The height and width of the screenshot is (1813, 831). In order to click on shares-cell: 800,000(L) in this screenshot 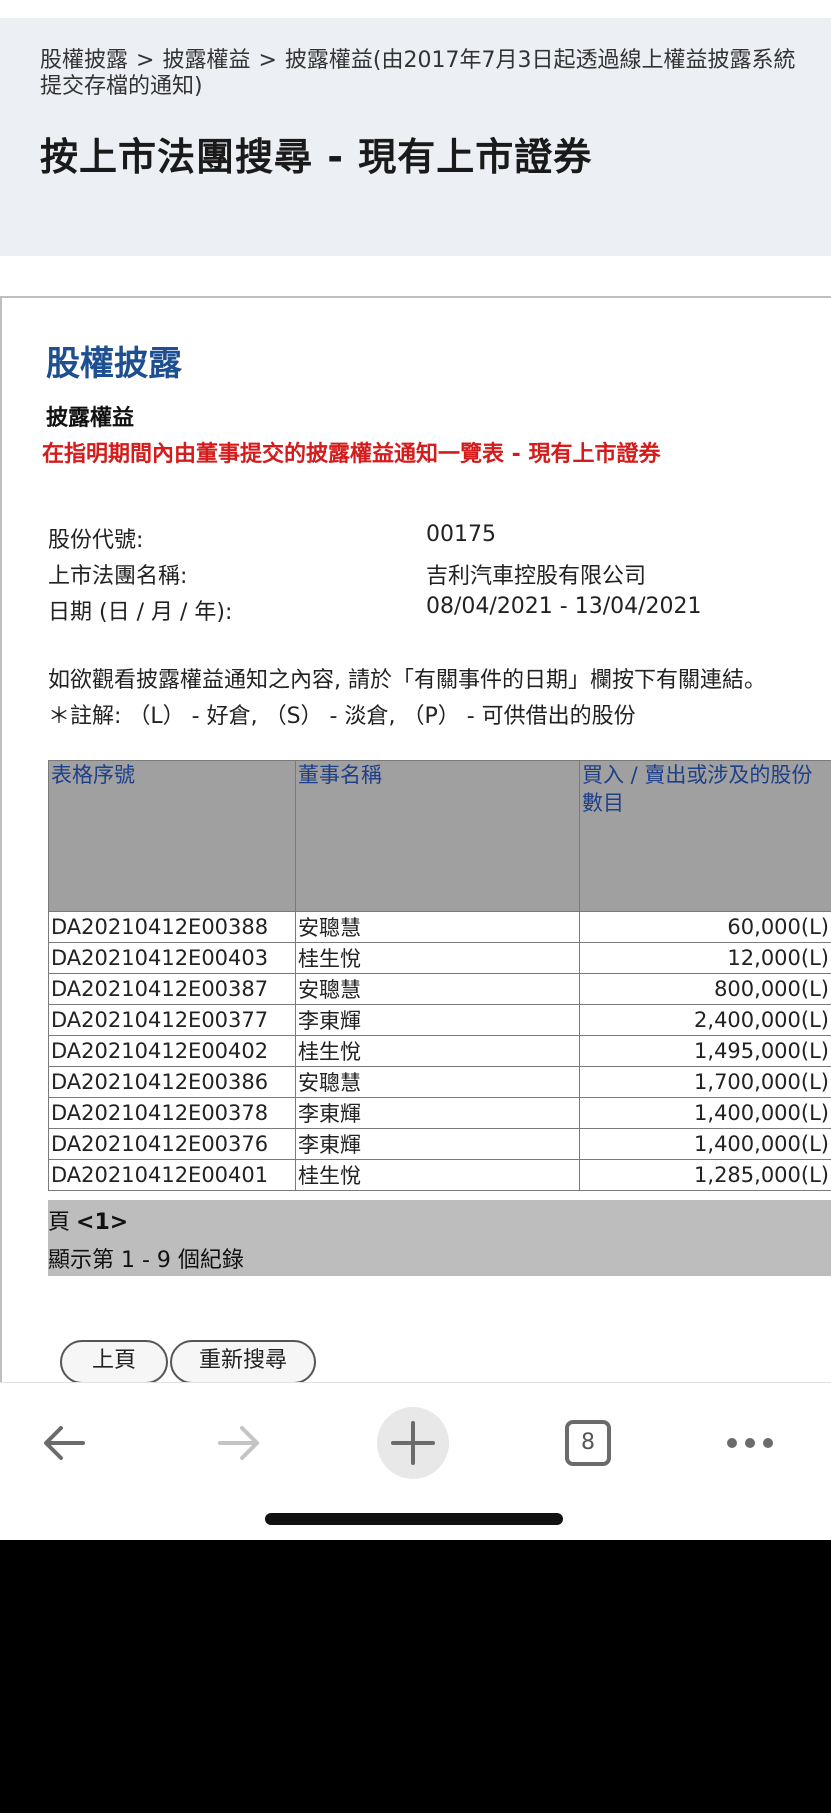, I will do `click(705, 989)`.